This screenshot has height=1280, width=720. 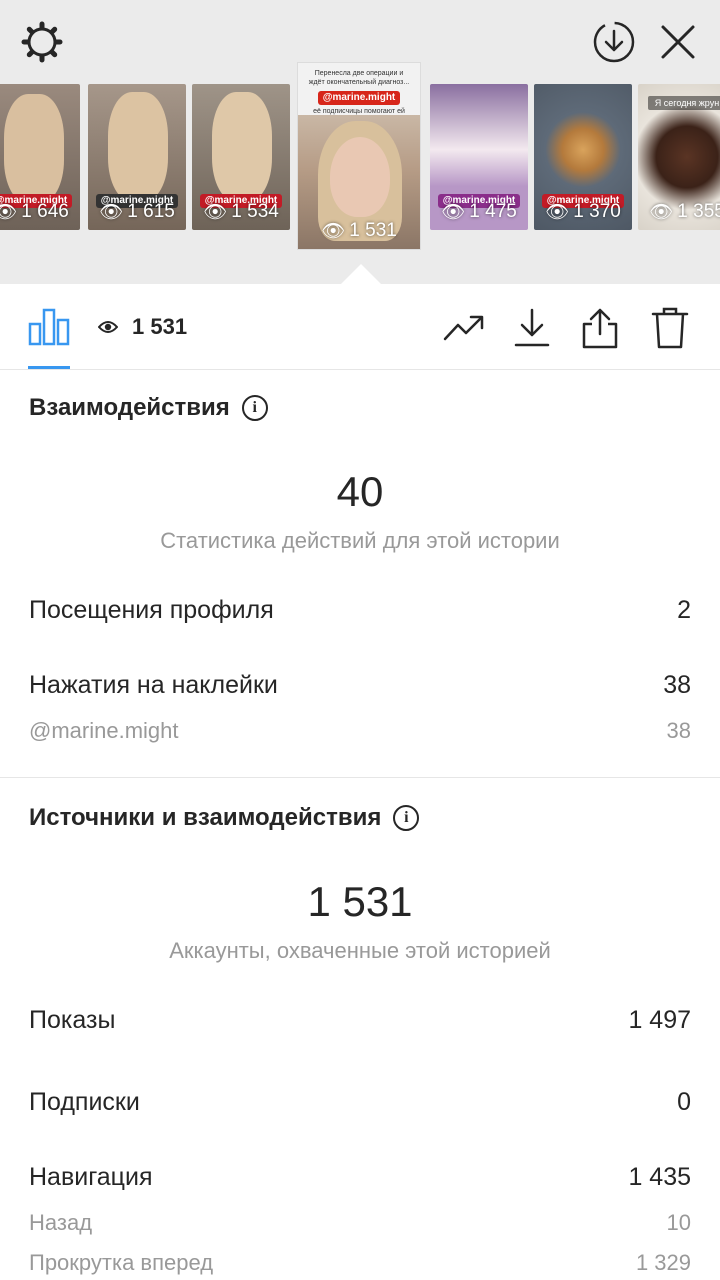 I want to click on story-view-count: 👁 1 475, so click(x=479, y=212).